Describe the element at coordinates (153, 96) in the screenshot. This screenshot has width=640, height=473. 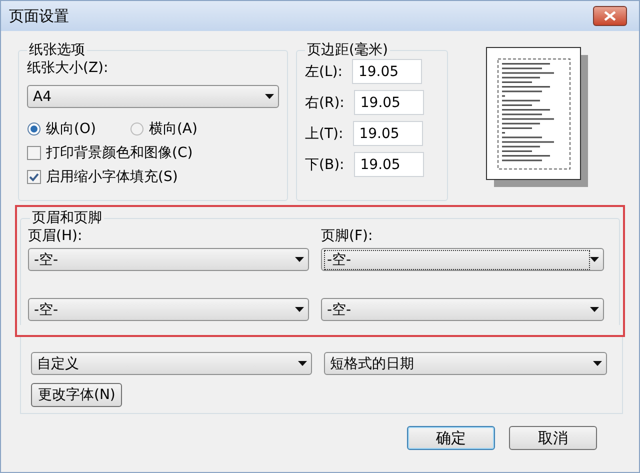
I see `paper-size-dropdown: A4` at that location.